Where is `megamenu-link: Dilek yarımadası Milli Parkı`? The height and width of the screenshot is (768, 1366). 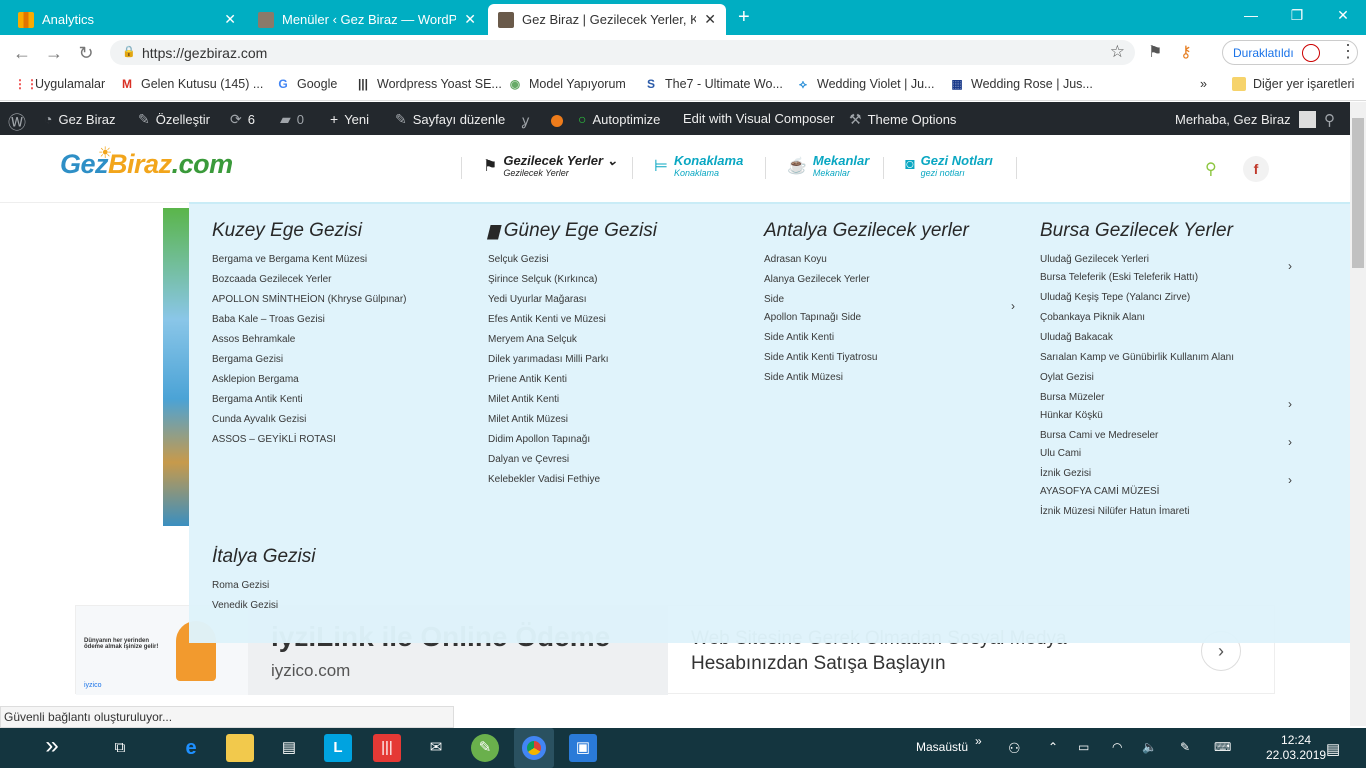
megamenu-link: Dilek yarımadası Milli Parkı is located at coordinates (548, 359).